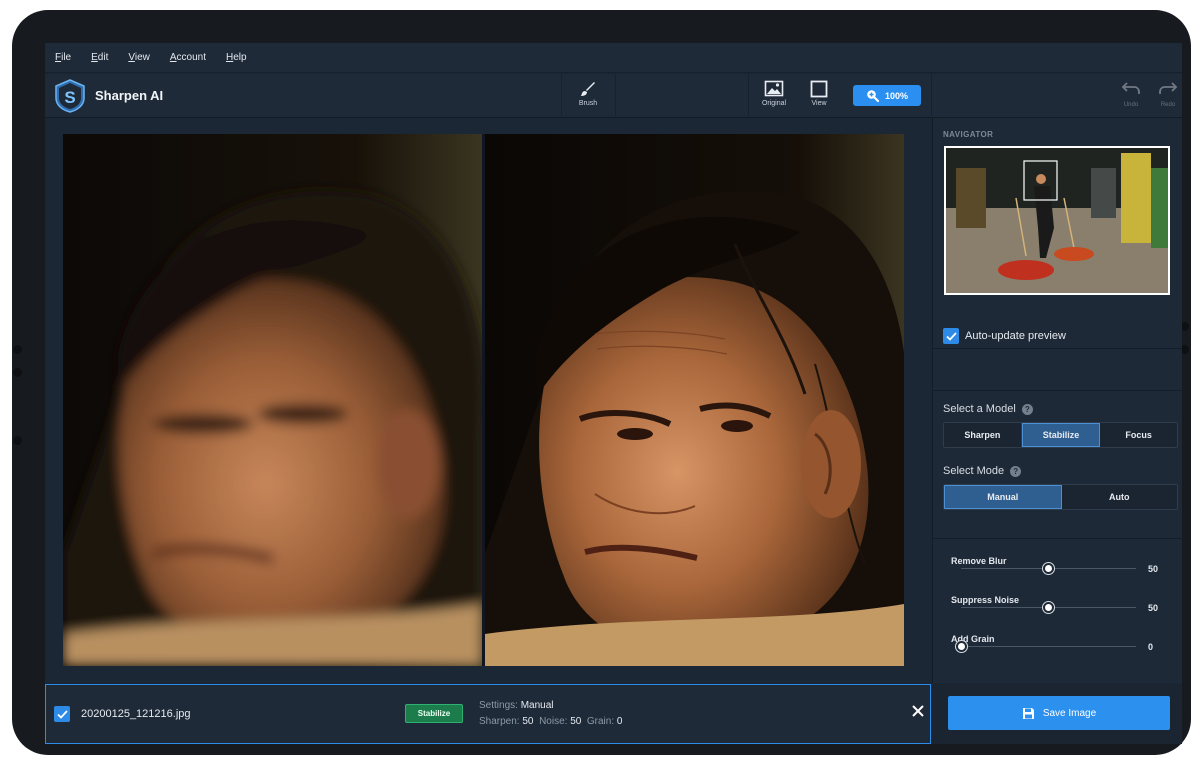  I want to click on brush-button: Brush, so click(588, 97).